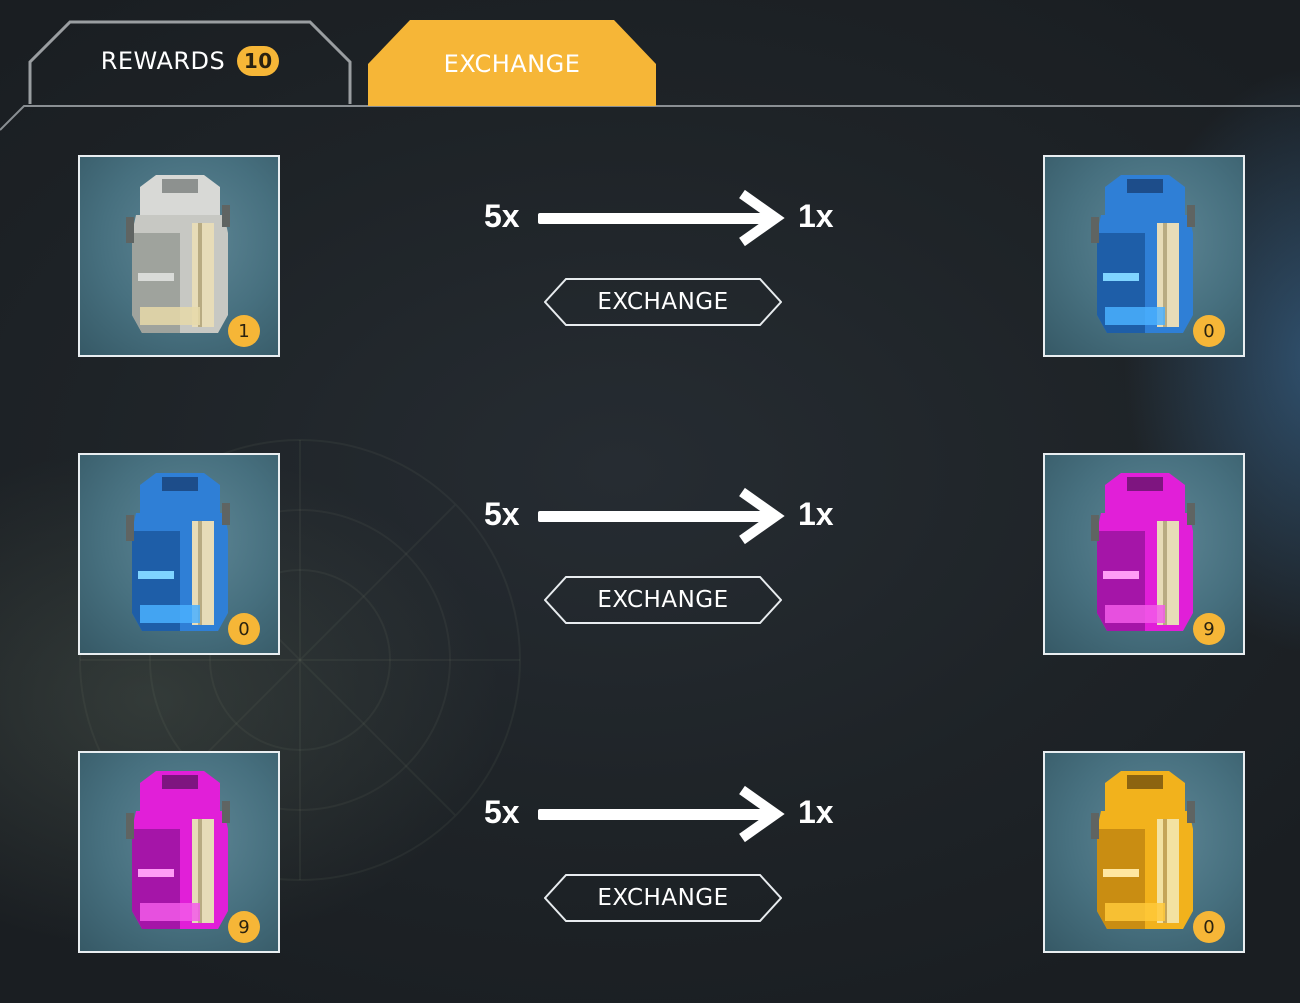 This screenshot has width=1300, height=1003. Describe the element at coordinates (179, 554) in the screenshot. I see `exchange-source-item: 0` at that location.